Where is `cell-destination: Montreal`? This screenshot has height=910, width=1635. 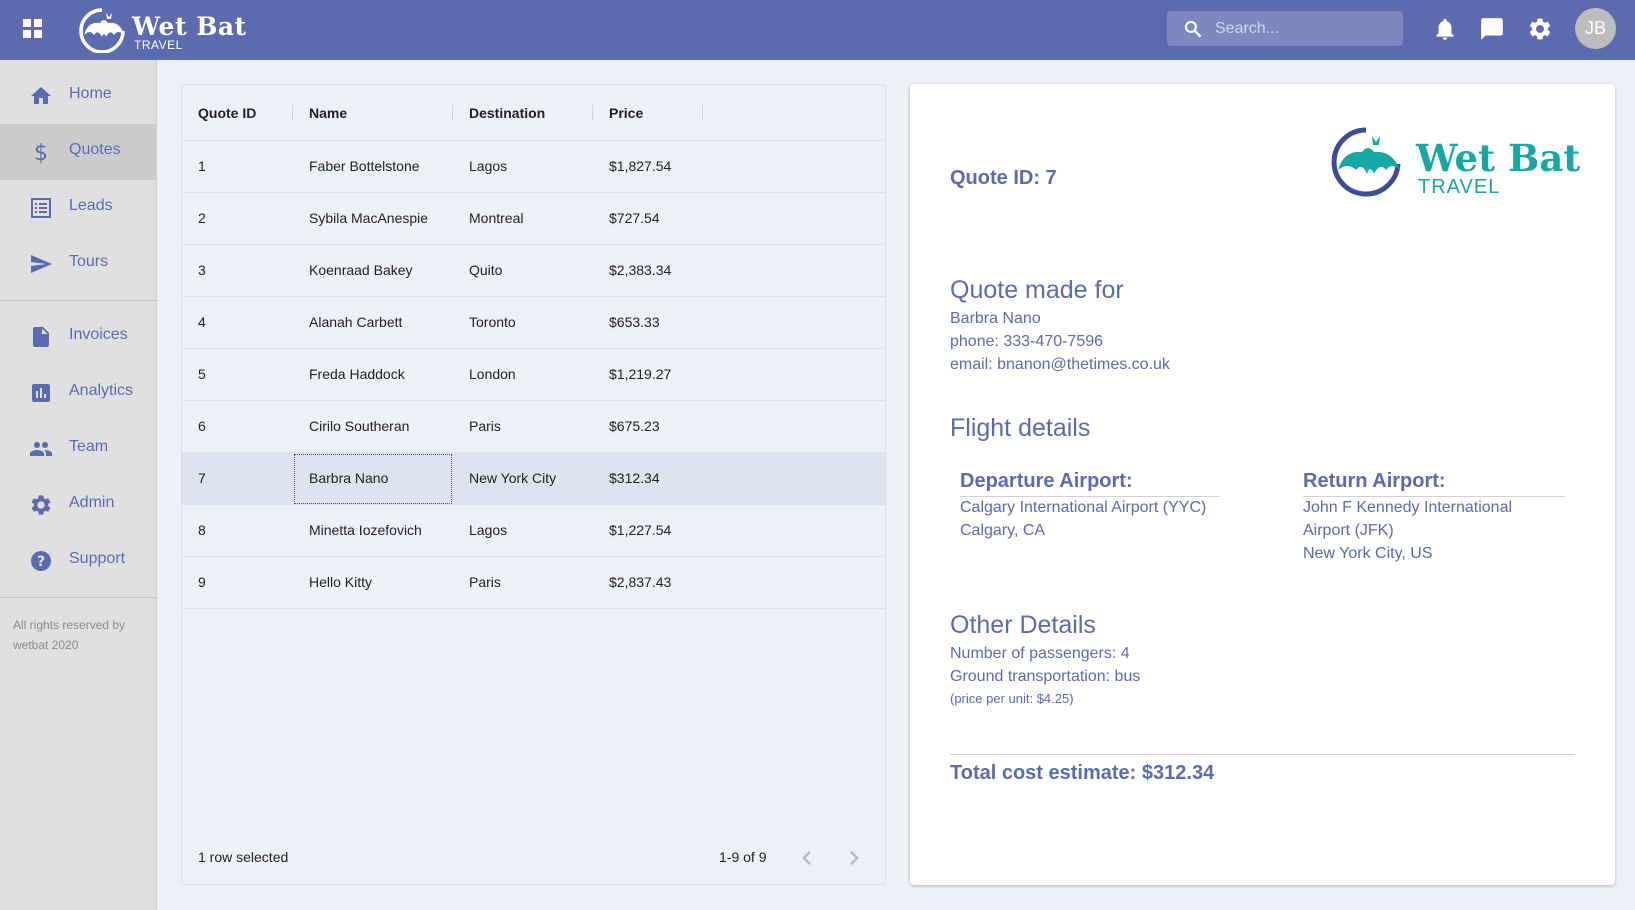
cell-destination: Montreal is located at coordinates (496, 218).